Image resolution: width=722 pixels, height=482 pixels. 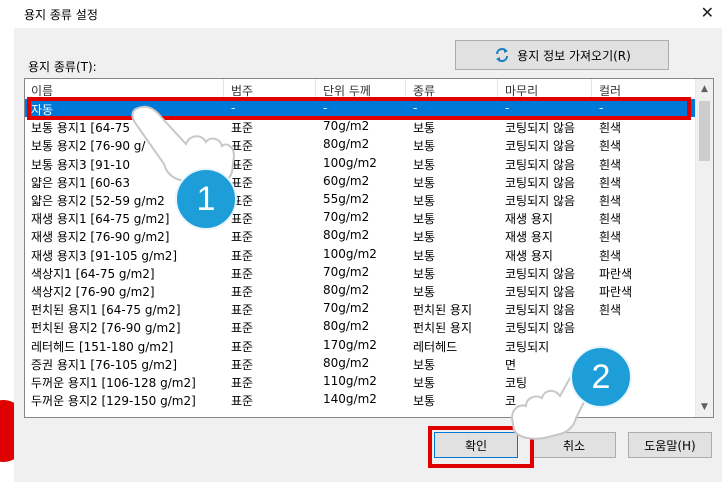 What do you see at coordinates (80, 182) in the screenshot?
I see `cell-name: 얇은 용지1 [60-63` at bounding box center [80, 182].